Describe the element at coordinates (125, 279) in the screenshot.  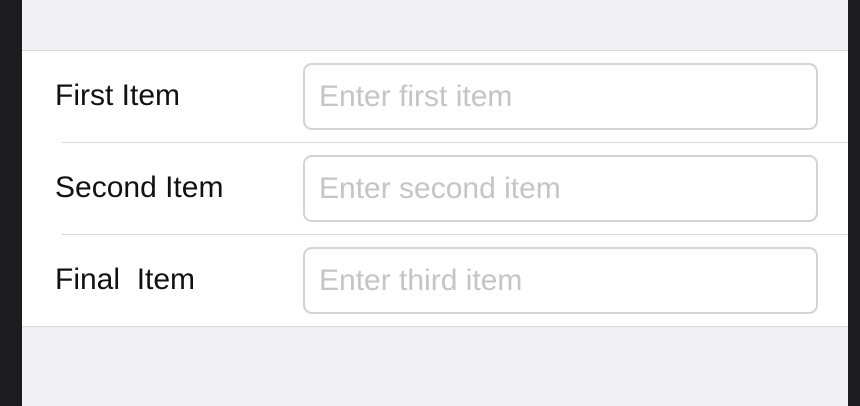
I see `final-item-label: Final Item` at that location.